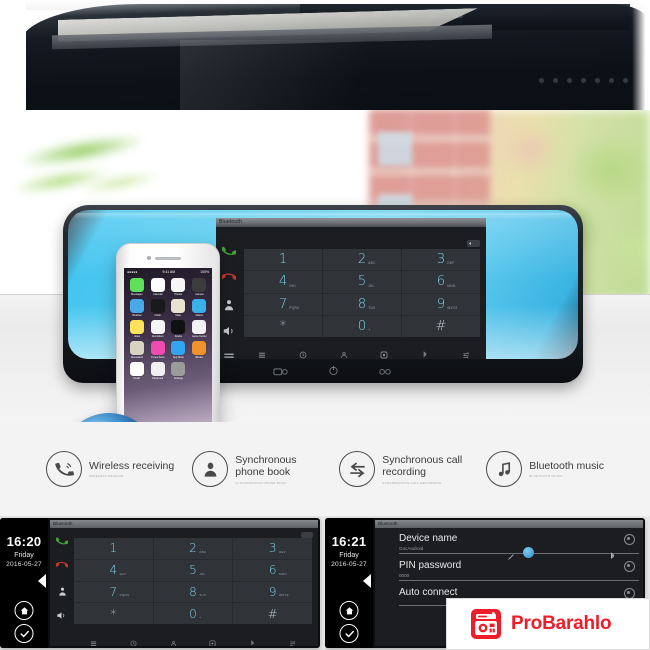 The height and width of the screenshot is (650, 650). I want to click on app-icon-stocks: Stocks, so click(179, 329).